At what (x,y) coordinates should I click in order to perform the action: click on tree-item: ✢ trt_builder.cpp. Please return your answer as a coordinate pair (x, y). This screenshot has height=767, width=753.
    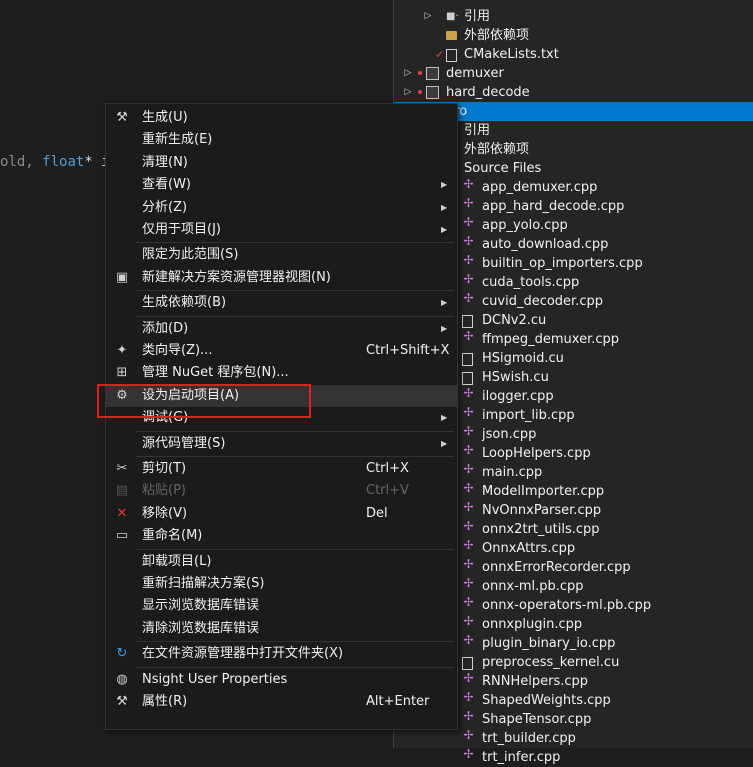
    Looking at the image, I should click on (573, 738).